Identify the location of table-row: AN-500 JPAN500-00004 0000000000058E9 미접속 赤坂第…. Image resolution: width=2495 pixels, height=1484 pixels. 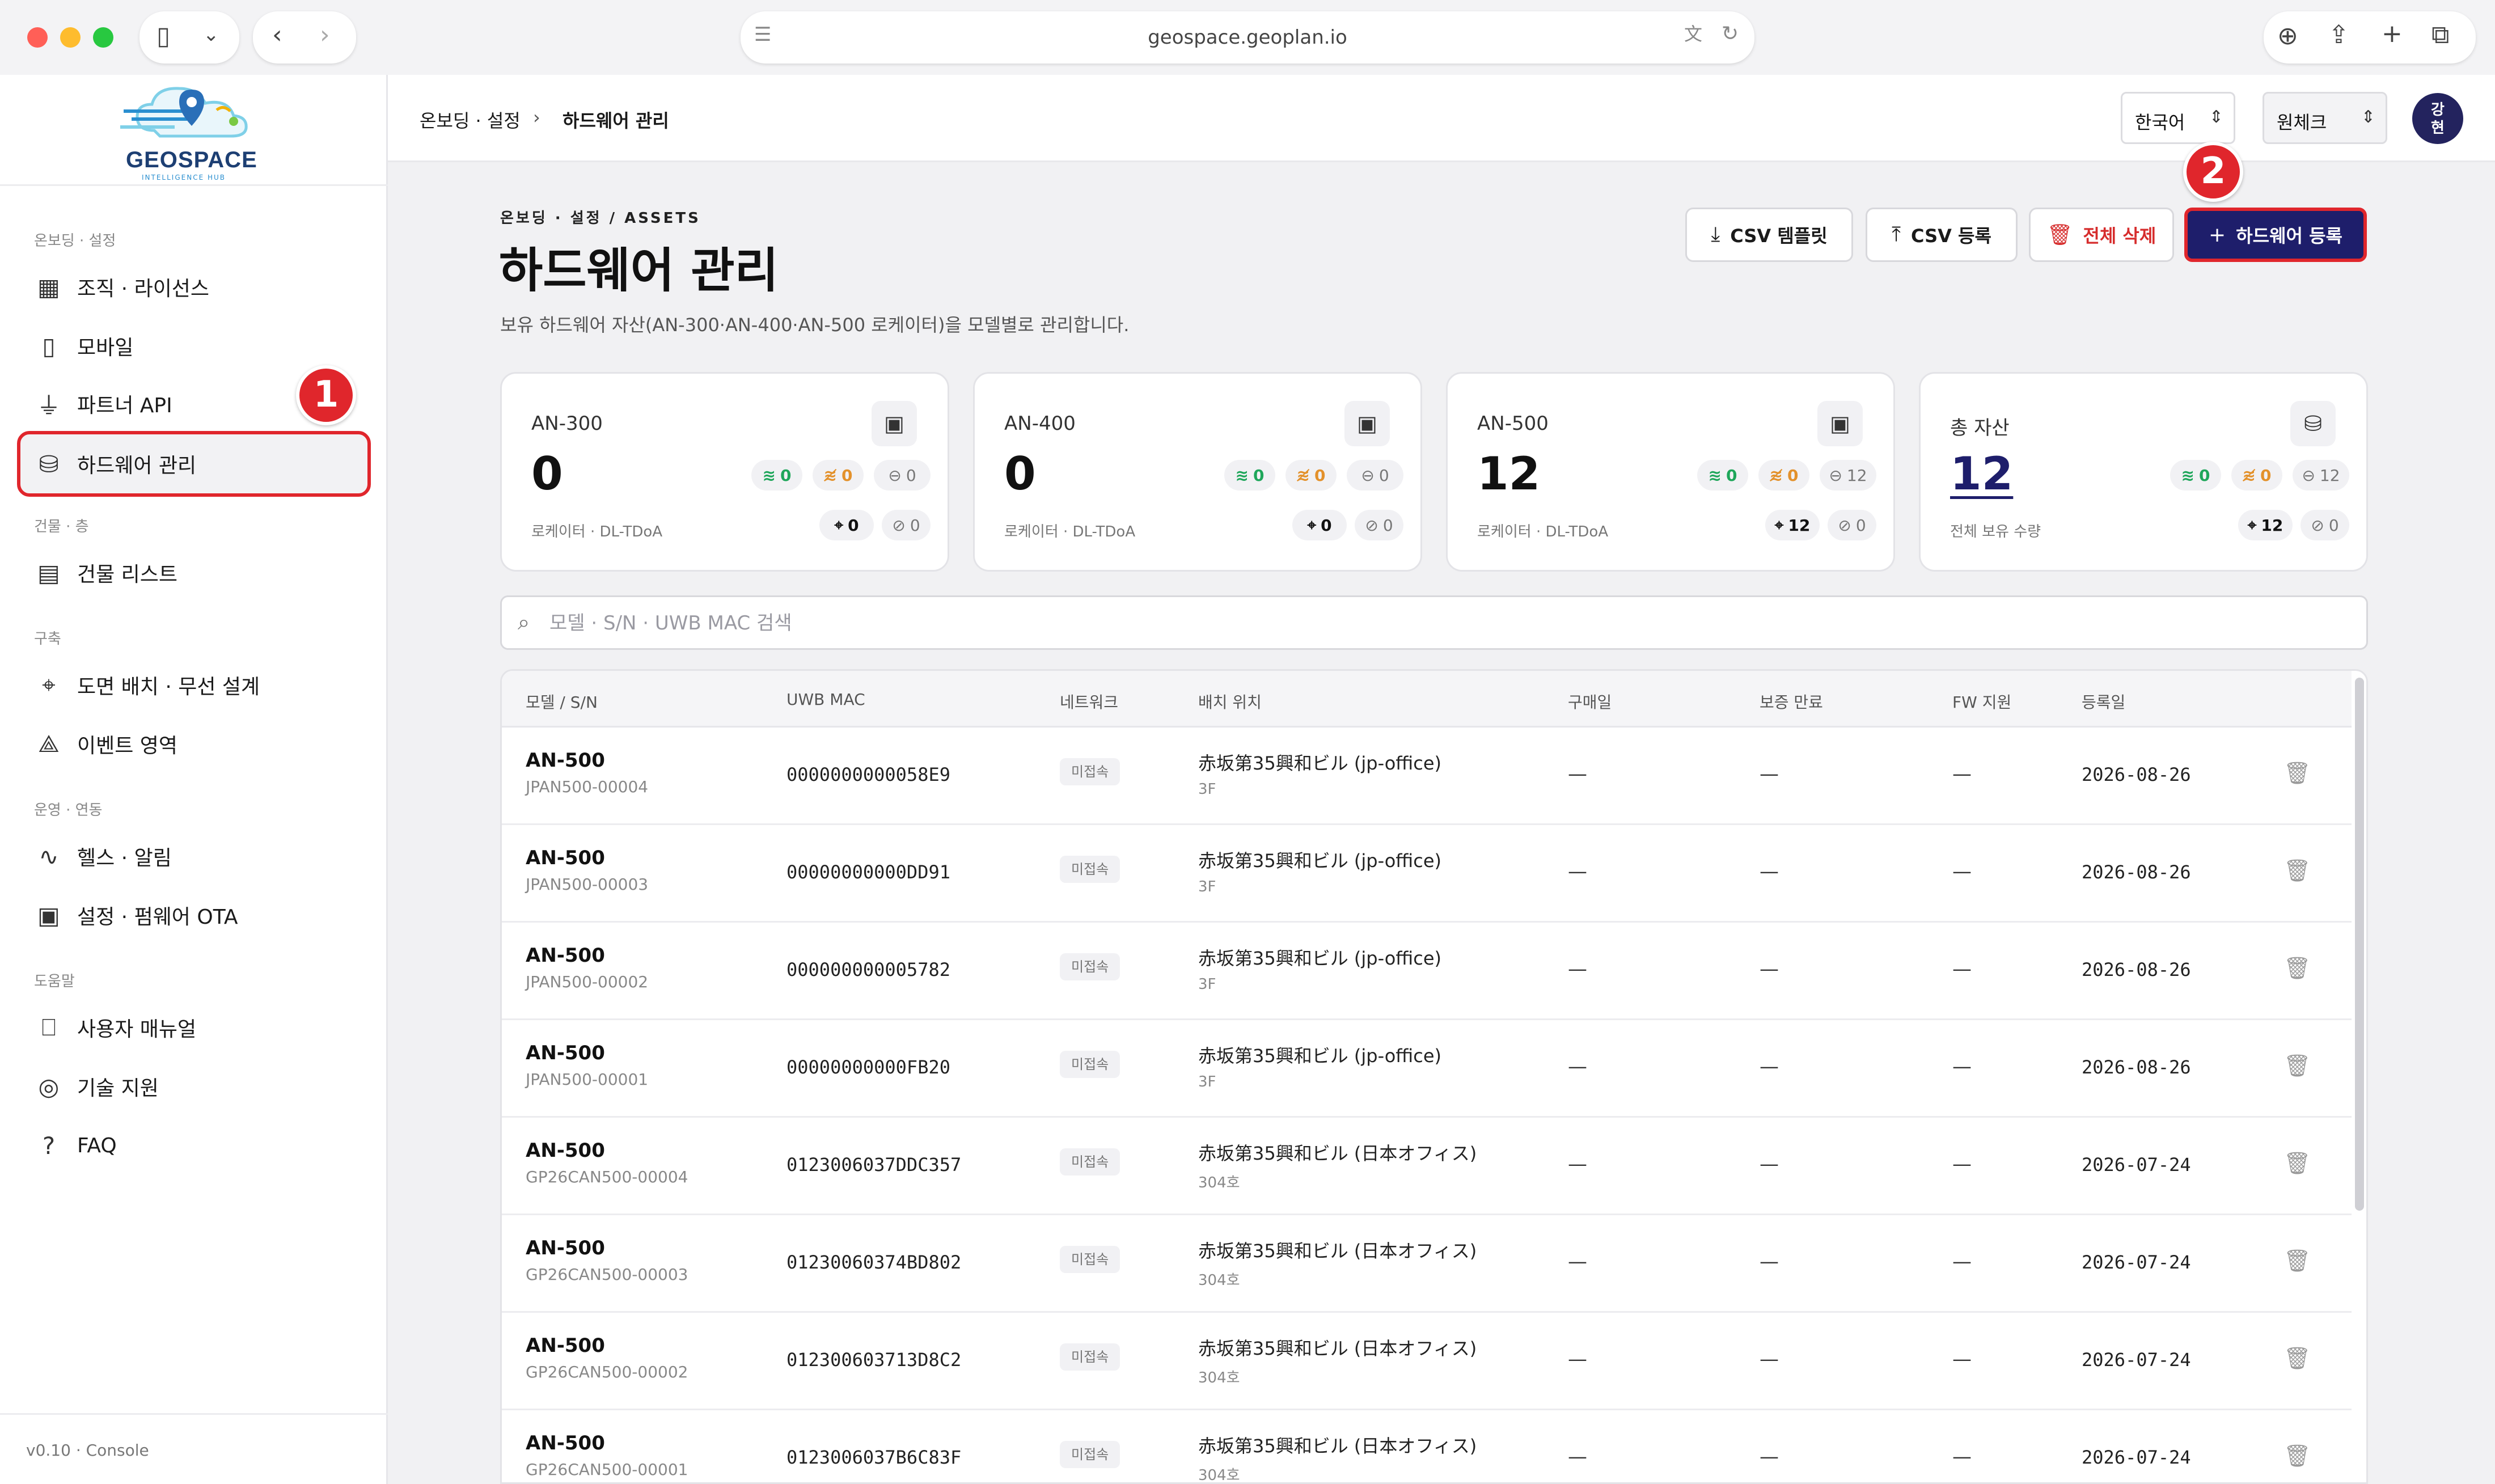
(1427, 776).